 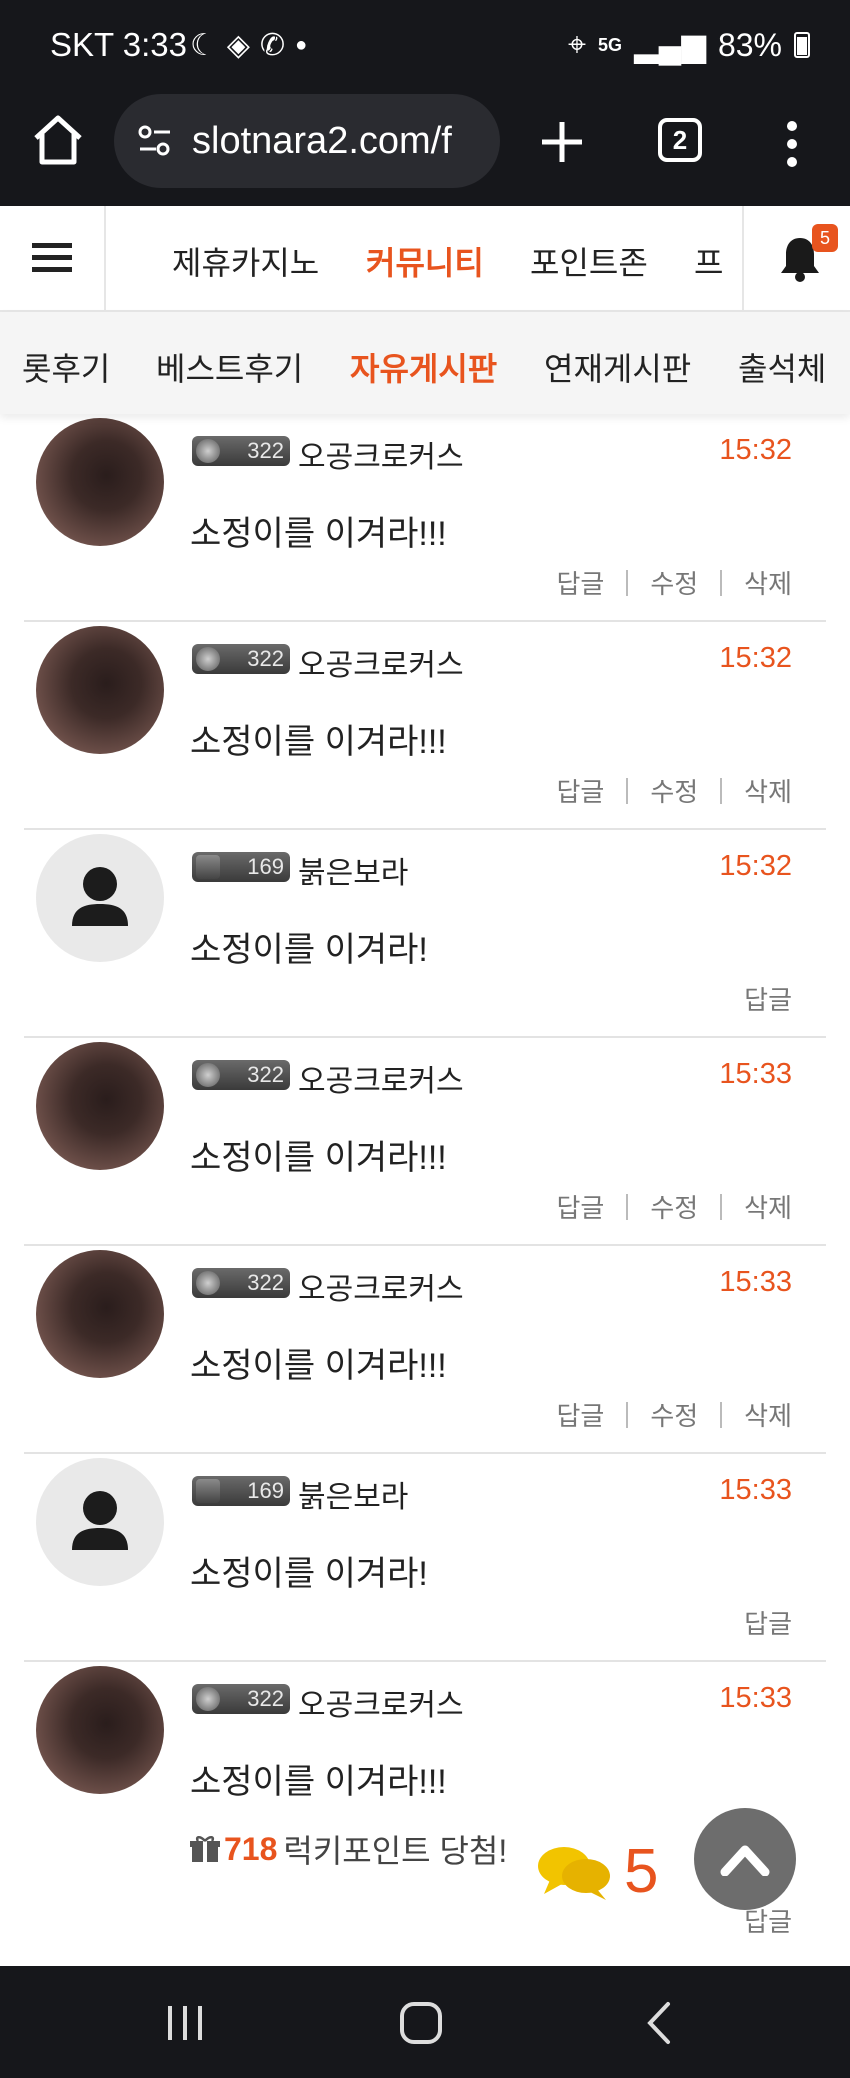 I want to click on level-number: 169, so click(x=265, y=866).